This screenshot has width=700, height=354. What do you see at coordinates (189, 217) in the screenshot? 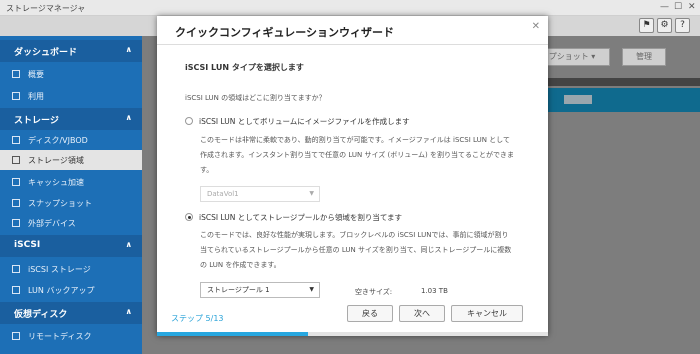
I see `option-storage-pool-radio` at bounding box center [189, 217].